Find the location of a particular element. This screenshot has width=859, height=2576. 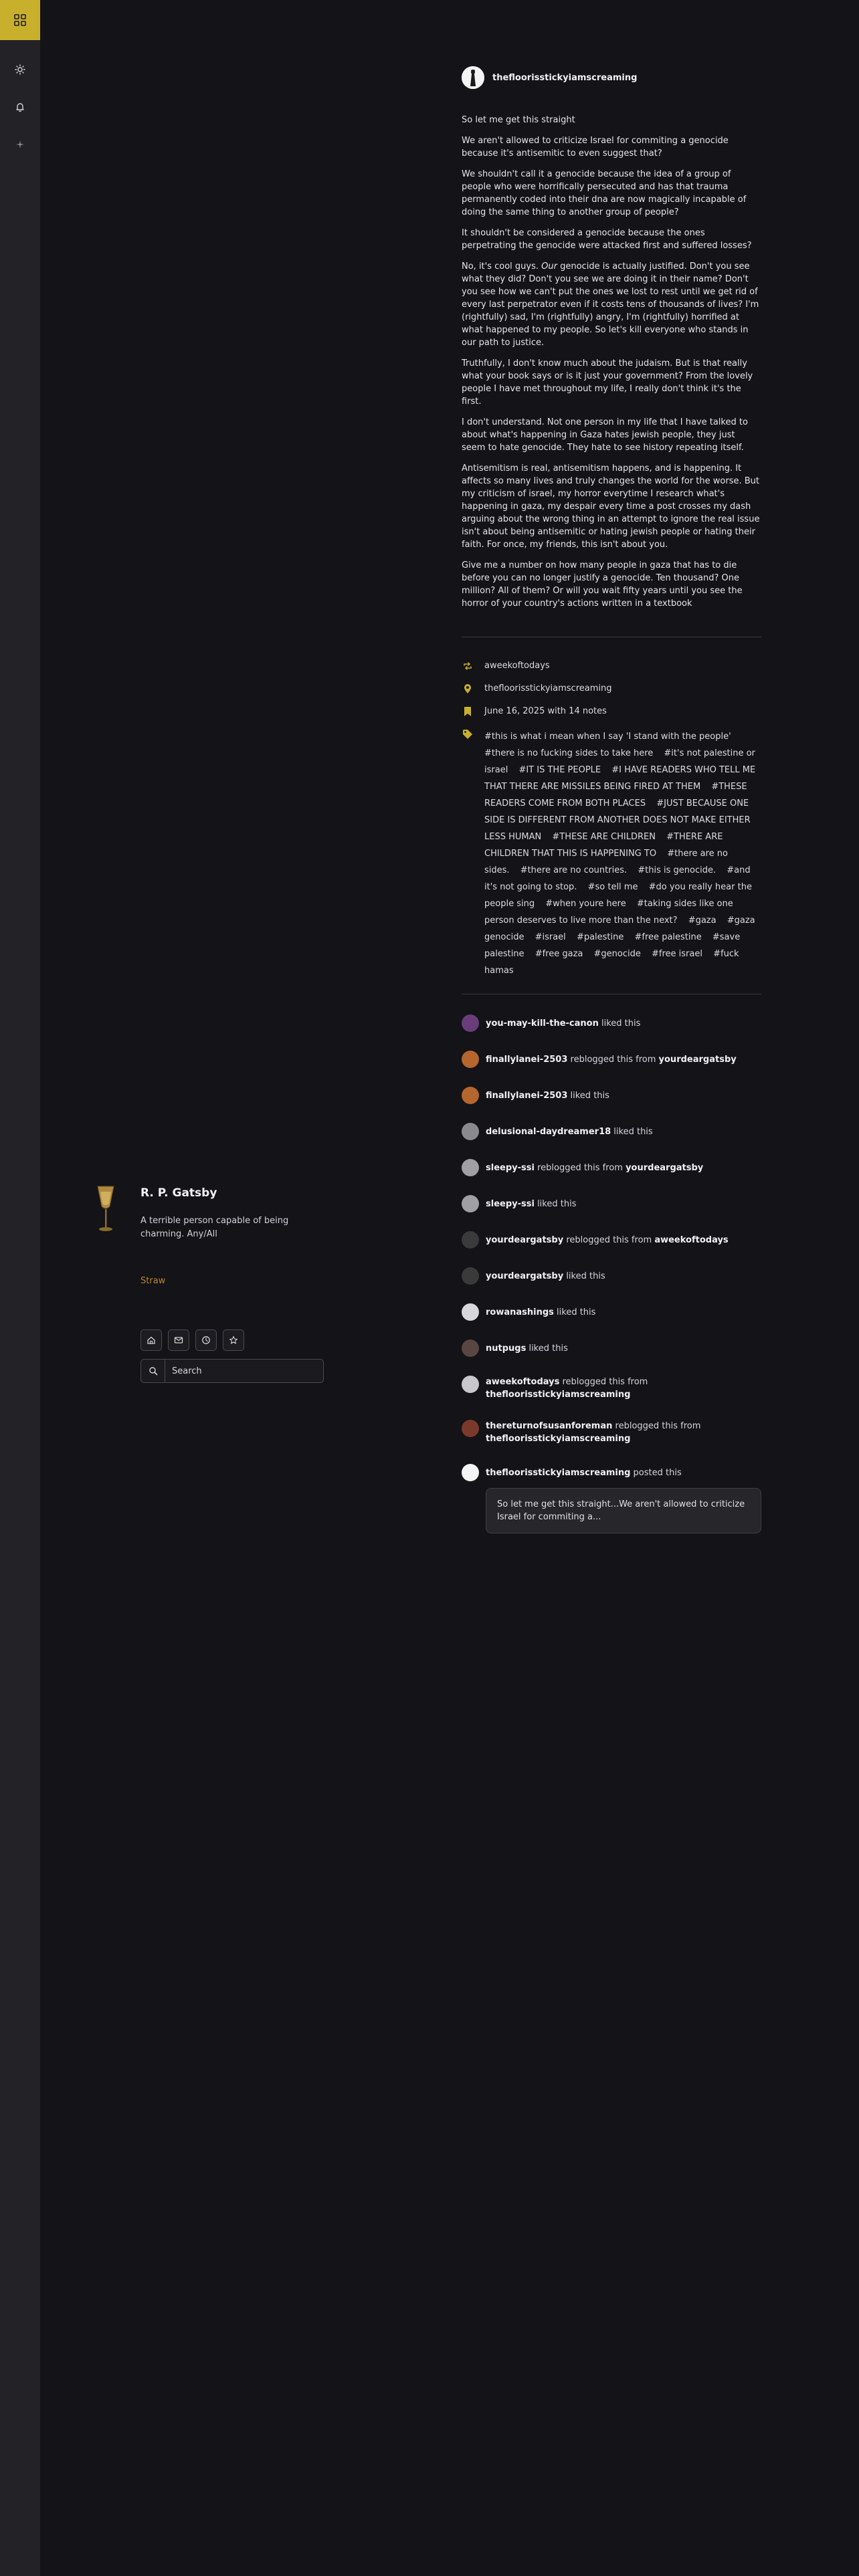

tag-link: #THESE ARE CHILDREN is located at coordinates (604, 837).